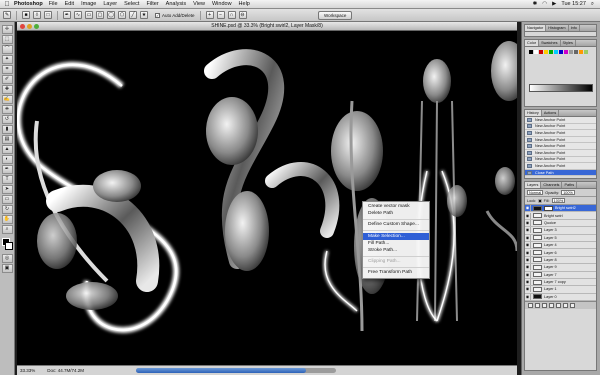 This screenshot has width=600, height=375. What do you see at coordinates (560, 216) in the screenshot?
I see `layer-row: ◉ Bright swirl` at bounding box center [560, 216].